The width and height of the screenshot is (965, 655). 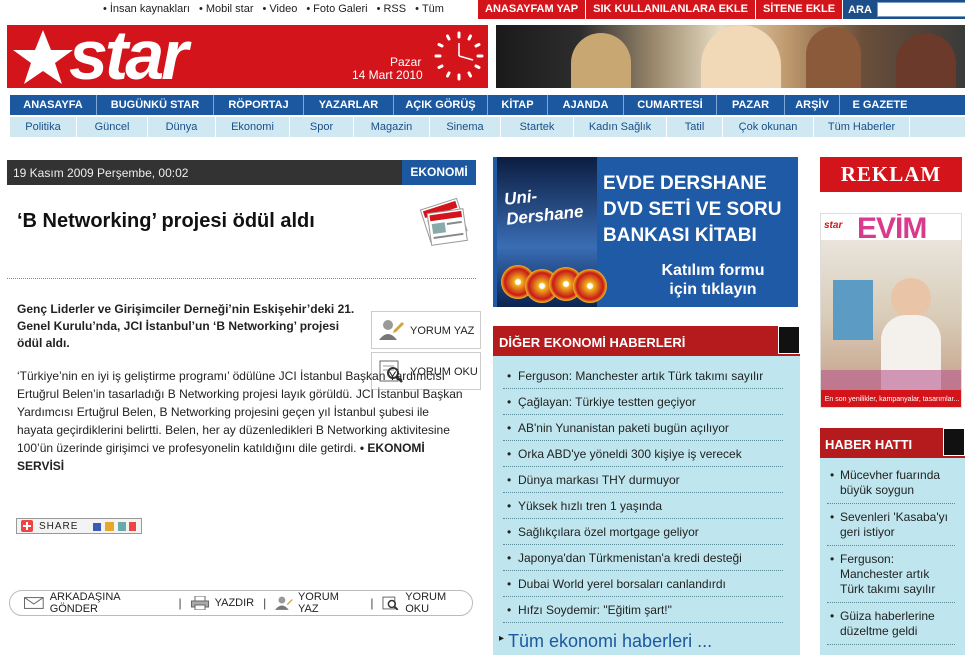 What do you see at coordinates (880, 105) in the screenshot?
I see `nav-e-gazete: E GAZETE` at bounding box center [880, 105].